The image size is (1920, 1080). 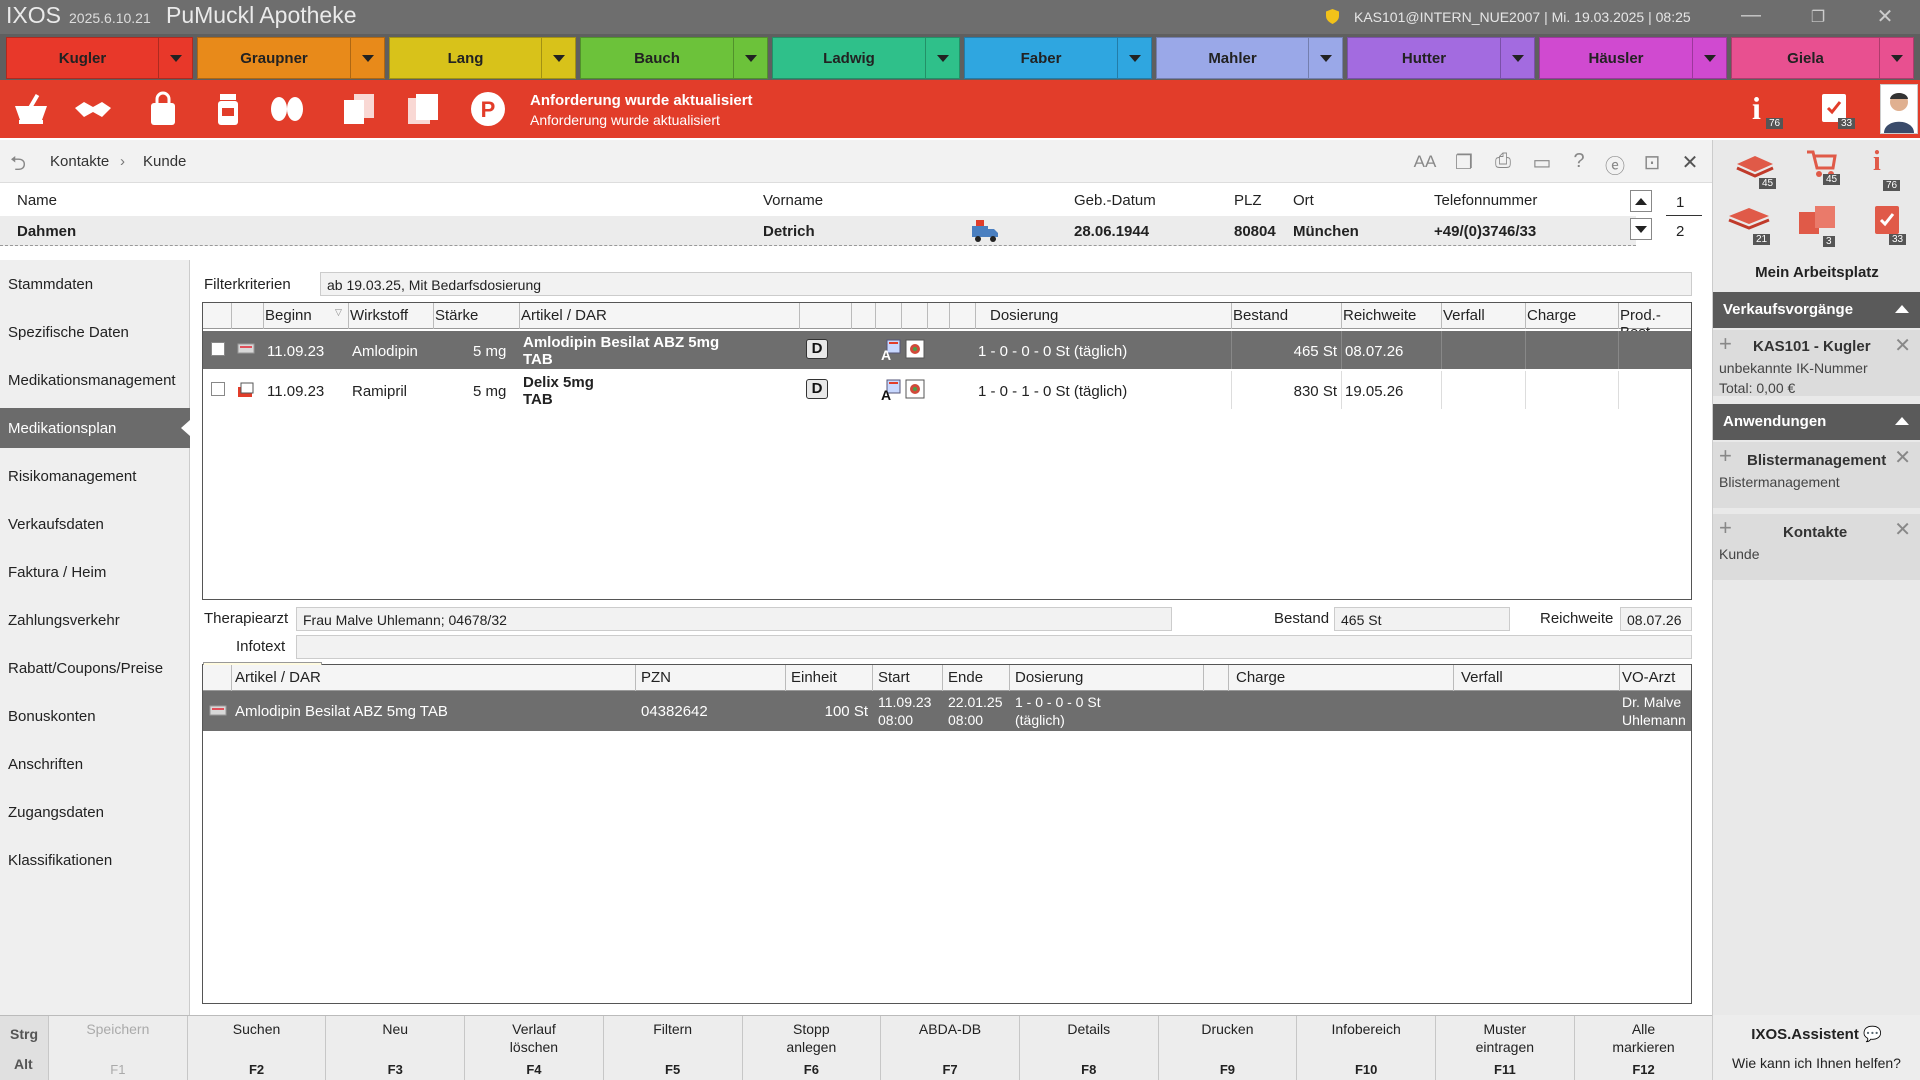 What do you see at coordinates (1615, 164) in the screenshot?
I see `e-icon: ⓔ` at bounding box center [1615, 164].